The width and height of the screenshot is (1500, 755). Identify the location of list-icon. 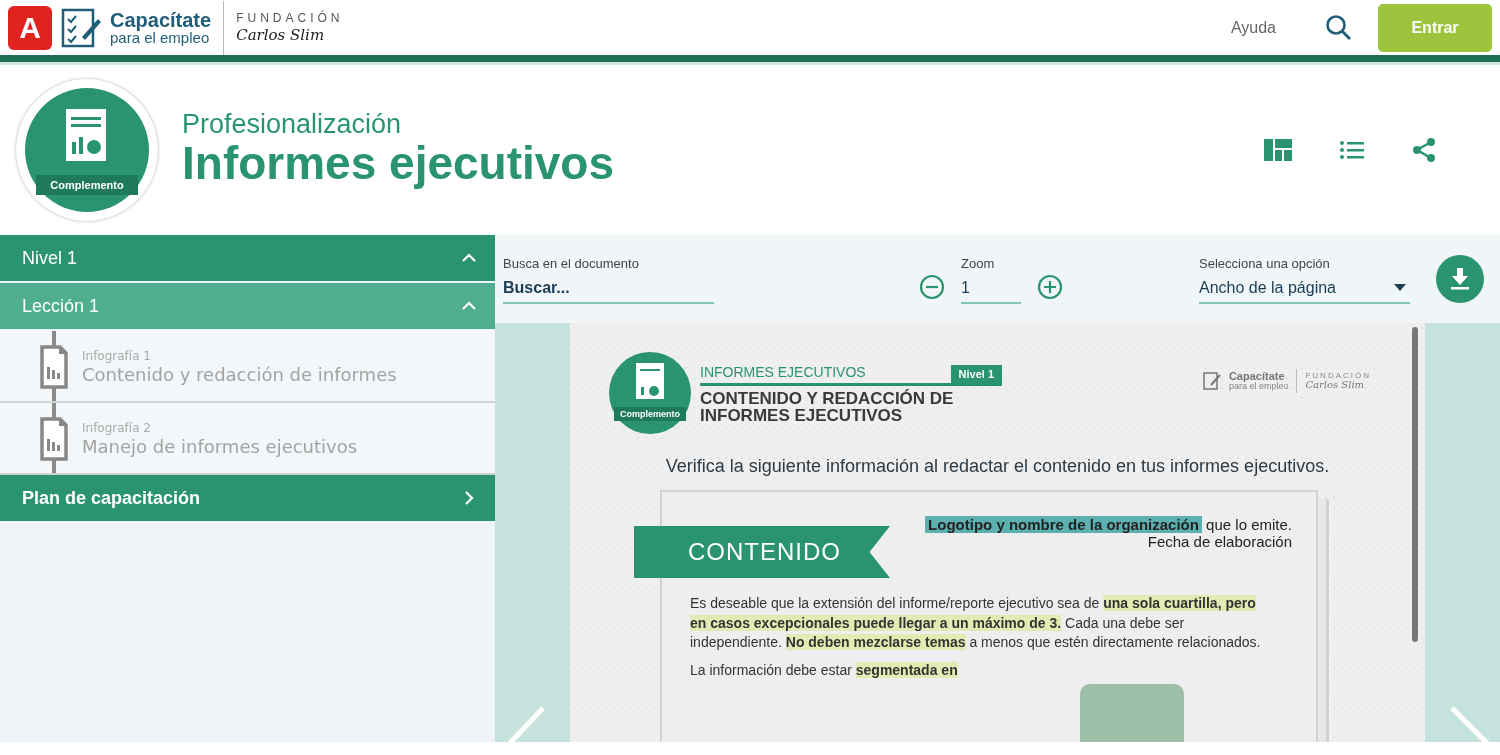
(1352, 150).